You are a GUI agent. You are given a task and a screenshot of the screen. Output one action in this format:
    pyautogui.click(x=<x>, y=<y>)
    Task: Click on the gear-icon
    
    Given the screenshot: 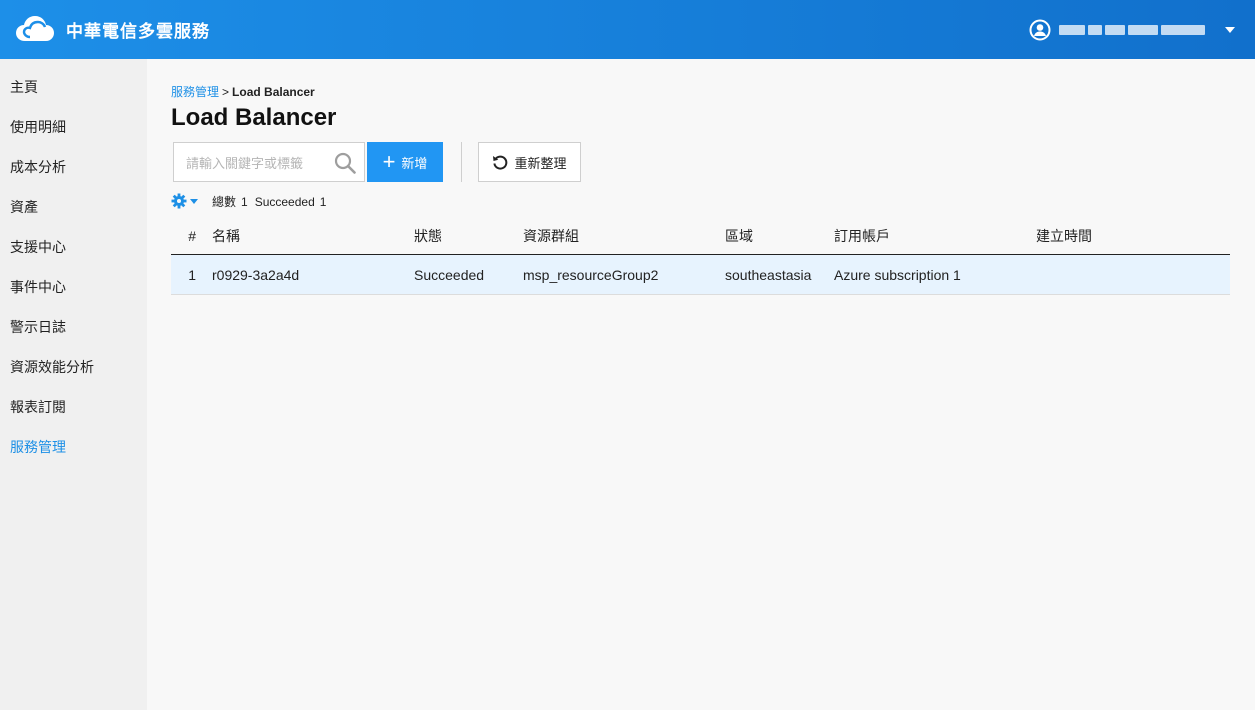 What is the action you would take?
    pyautogui.click(x=179, y=201)
    